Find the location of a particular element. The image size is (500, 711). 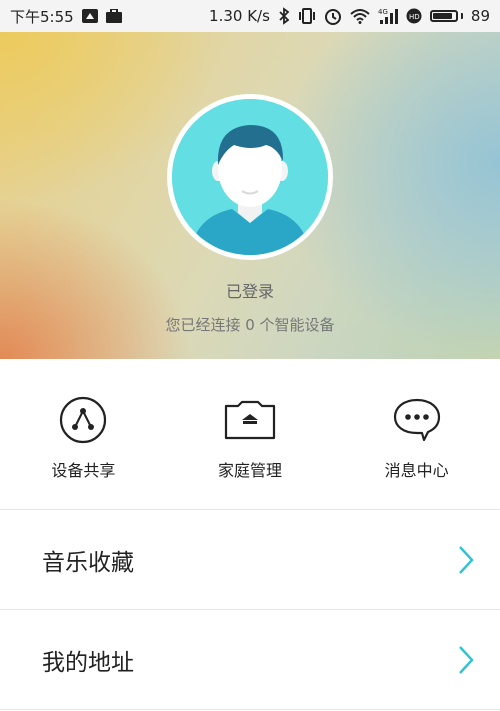

device-share-label: 设备共享 is located at coordinates (83, 470).